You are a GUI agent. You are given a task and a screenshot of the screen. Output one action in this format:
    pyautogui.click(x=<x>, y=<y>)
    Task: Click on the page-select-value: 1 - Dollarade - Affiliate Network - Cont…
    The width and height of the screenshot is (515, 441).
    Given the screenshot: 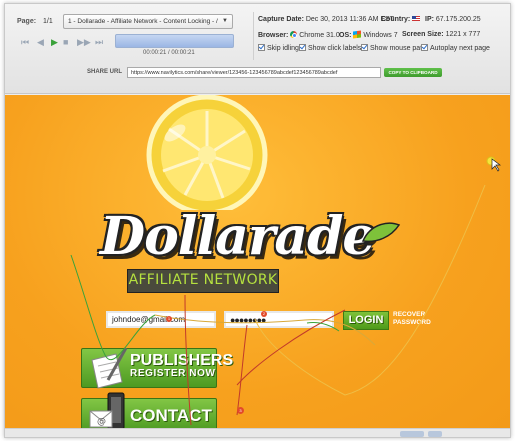 What is the action you would take?
    pyautogui.click(x=143, y=21)
    